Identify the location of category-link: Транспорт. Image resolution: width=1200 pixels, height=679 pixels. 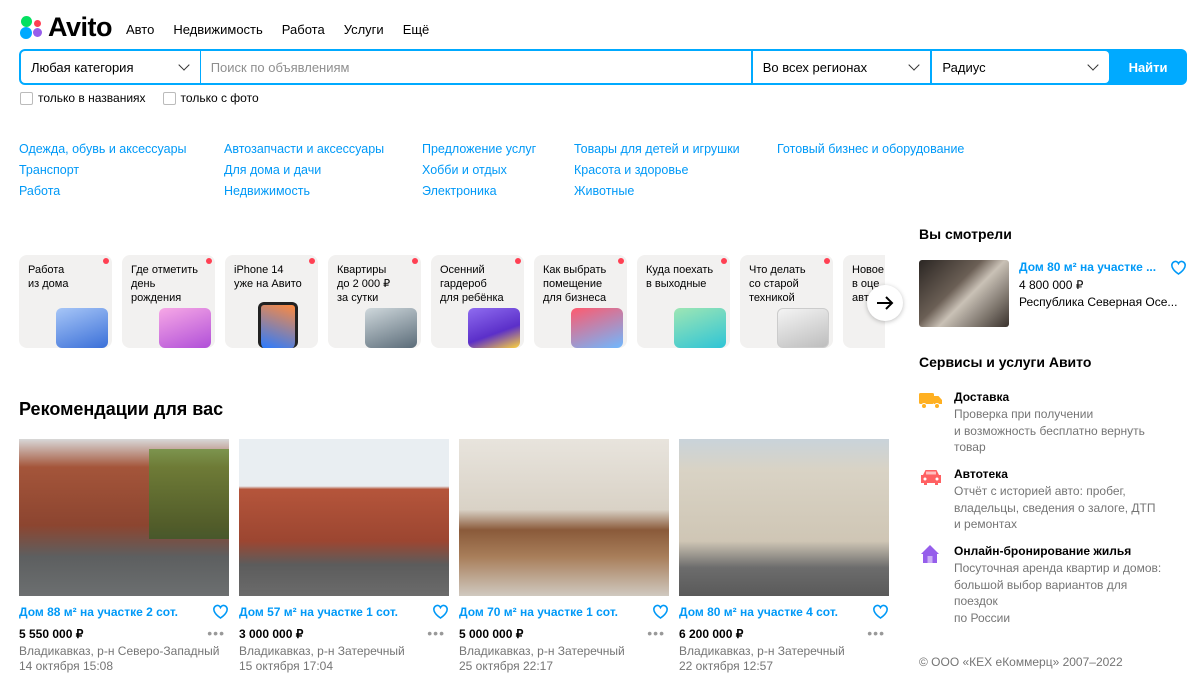
(121, 170).